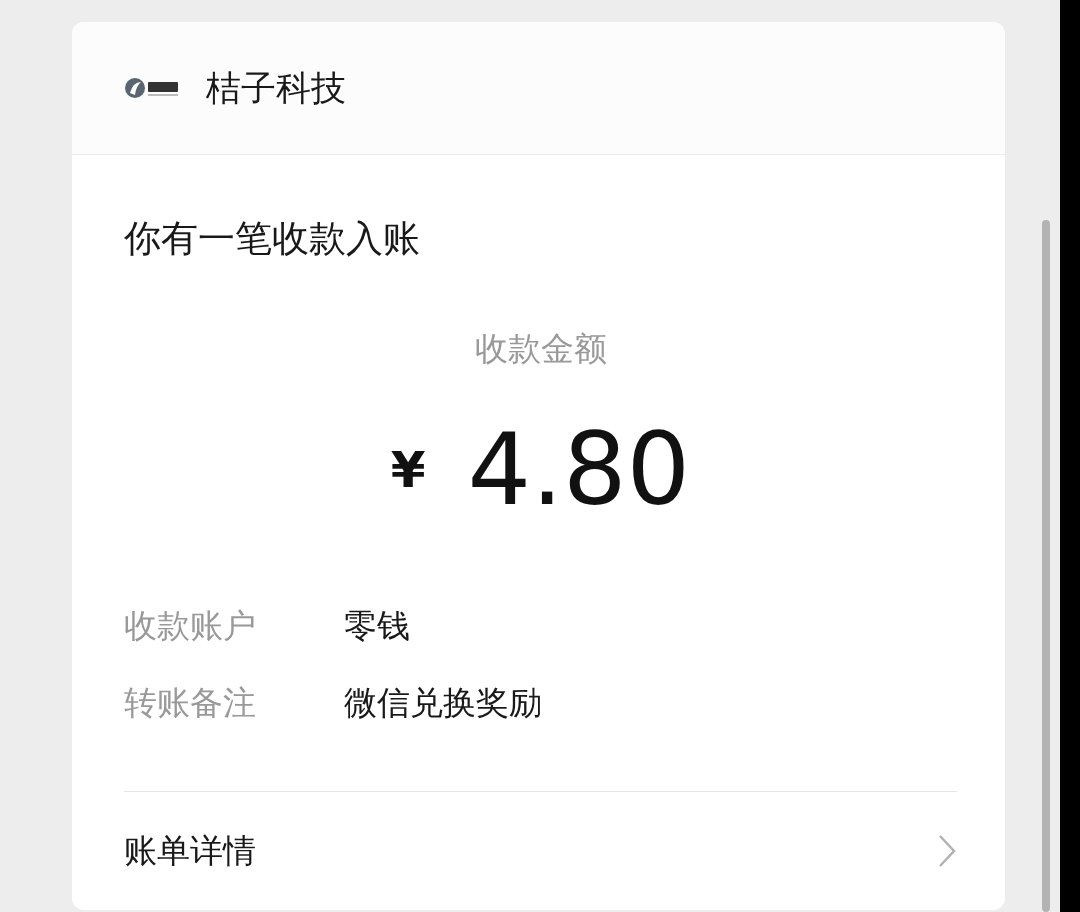 The height and width of the screenshot is (912, 1080). What do you see at coordinates (152, 88) in the screenshot?
I see `logo-icon` at bounding box center [152, 88].